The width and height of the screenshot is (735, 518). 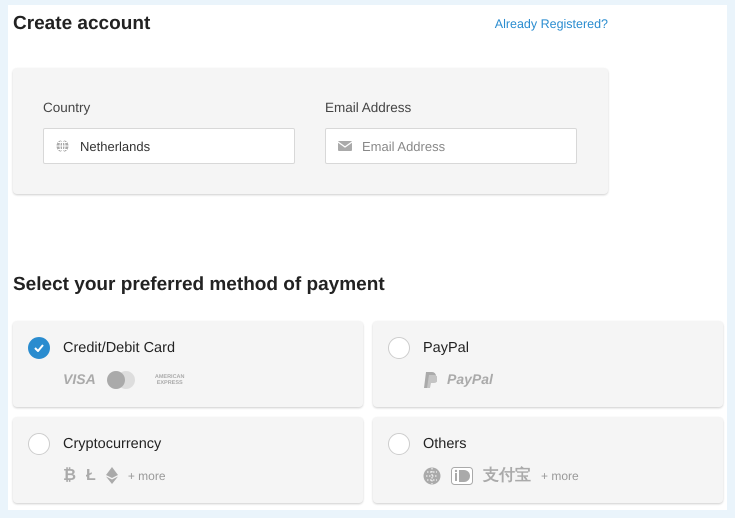 What do you see at coordinates (112, 475) in the screenshot?
I see `diamond-icon` at bounding box center [112, 475].